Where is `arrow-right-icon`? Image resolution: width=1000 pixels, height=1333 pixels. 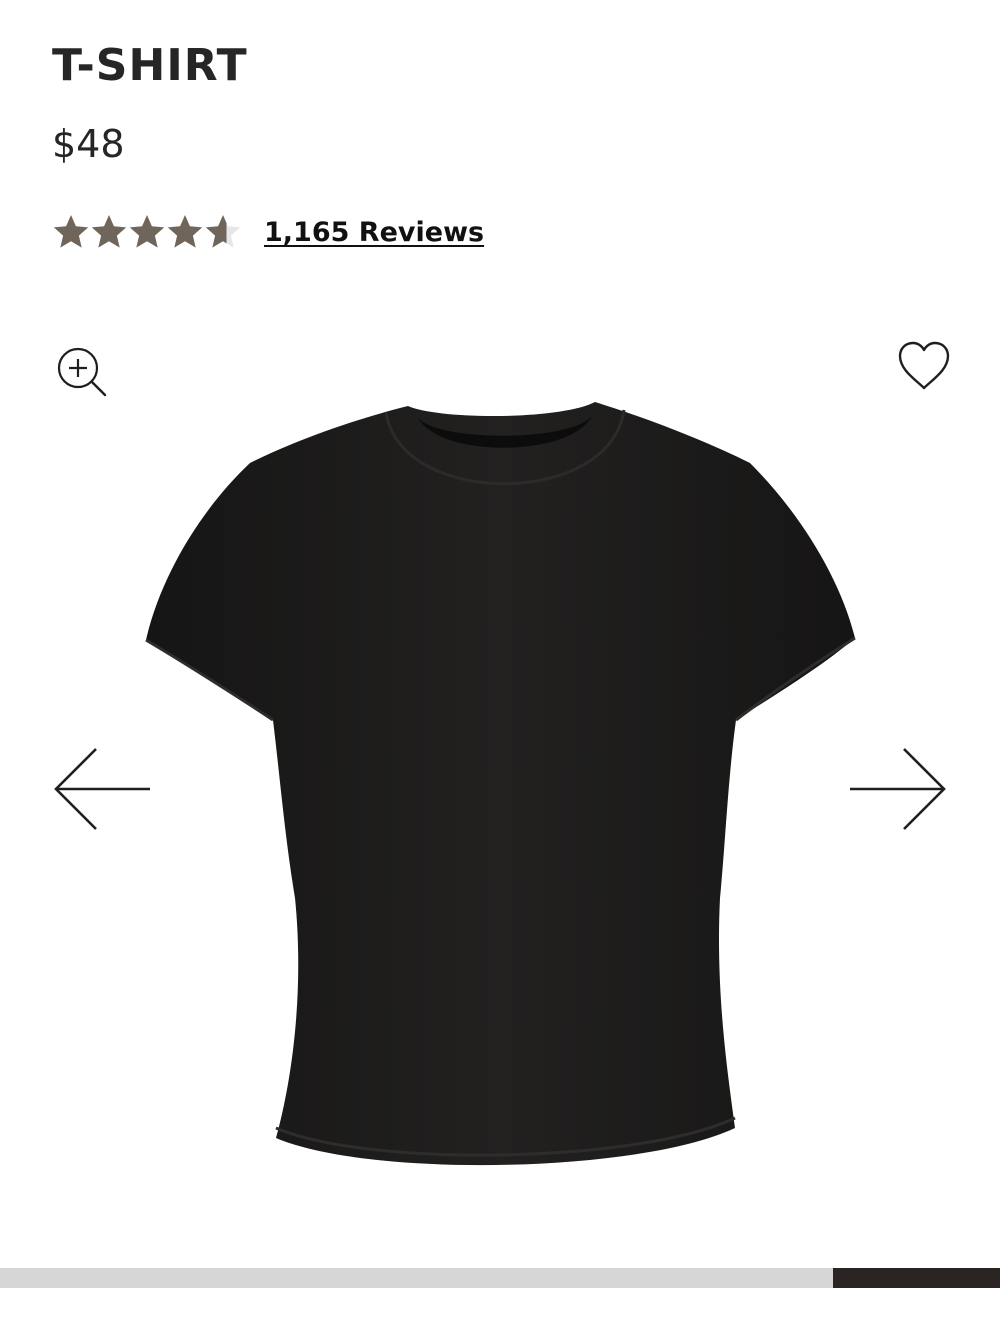
arrow-right-icon is located at coordinates (897, 789).